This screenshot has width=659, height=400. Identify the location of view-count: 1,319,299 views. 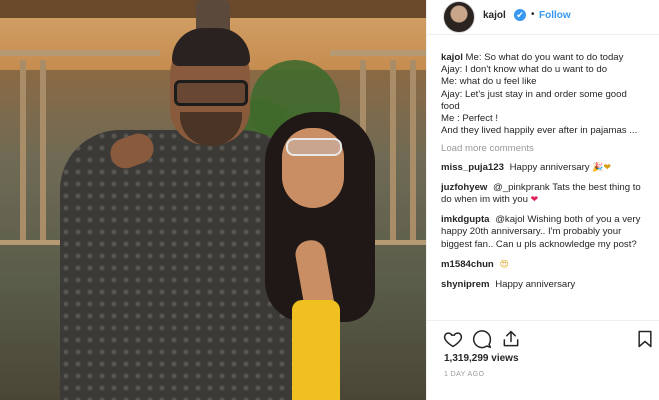
(481, 358).